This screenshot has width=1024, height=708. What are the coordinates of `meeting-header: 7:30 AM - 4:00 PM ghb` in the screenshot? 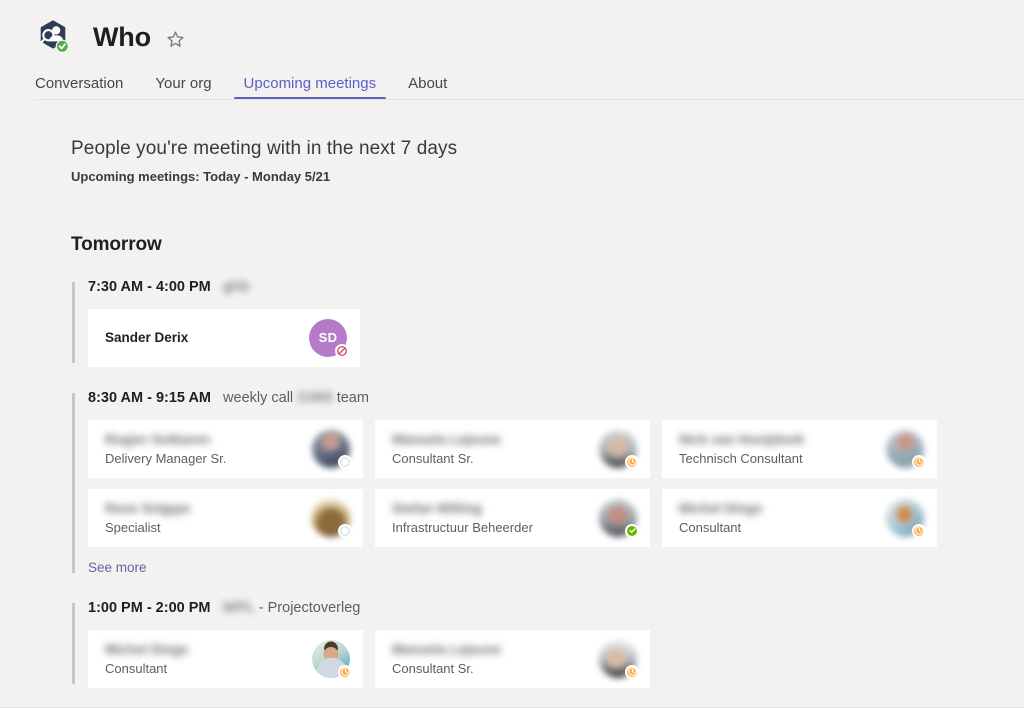 It's located at (556, 287).